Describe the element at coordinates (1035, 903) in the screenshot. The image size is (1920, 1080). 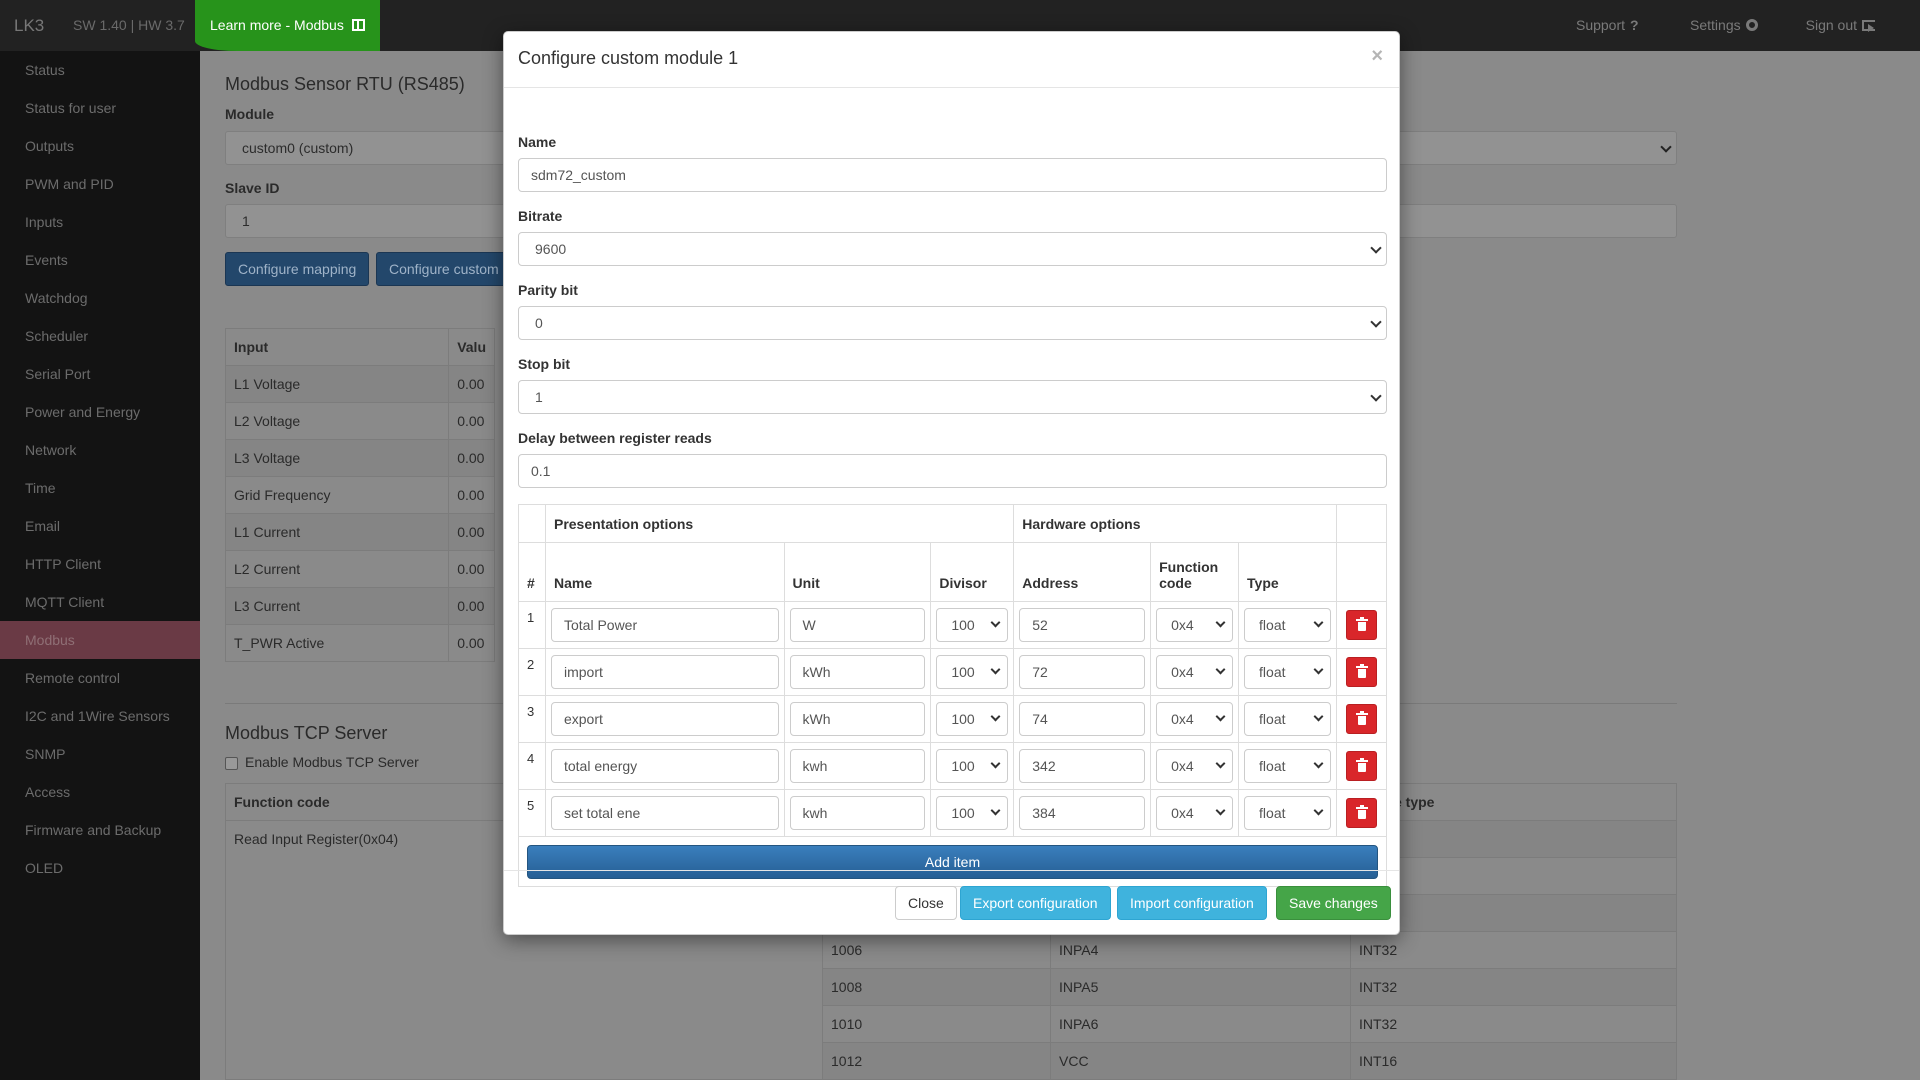
I see `export-configuration-button: Export configuration` at that location.